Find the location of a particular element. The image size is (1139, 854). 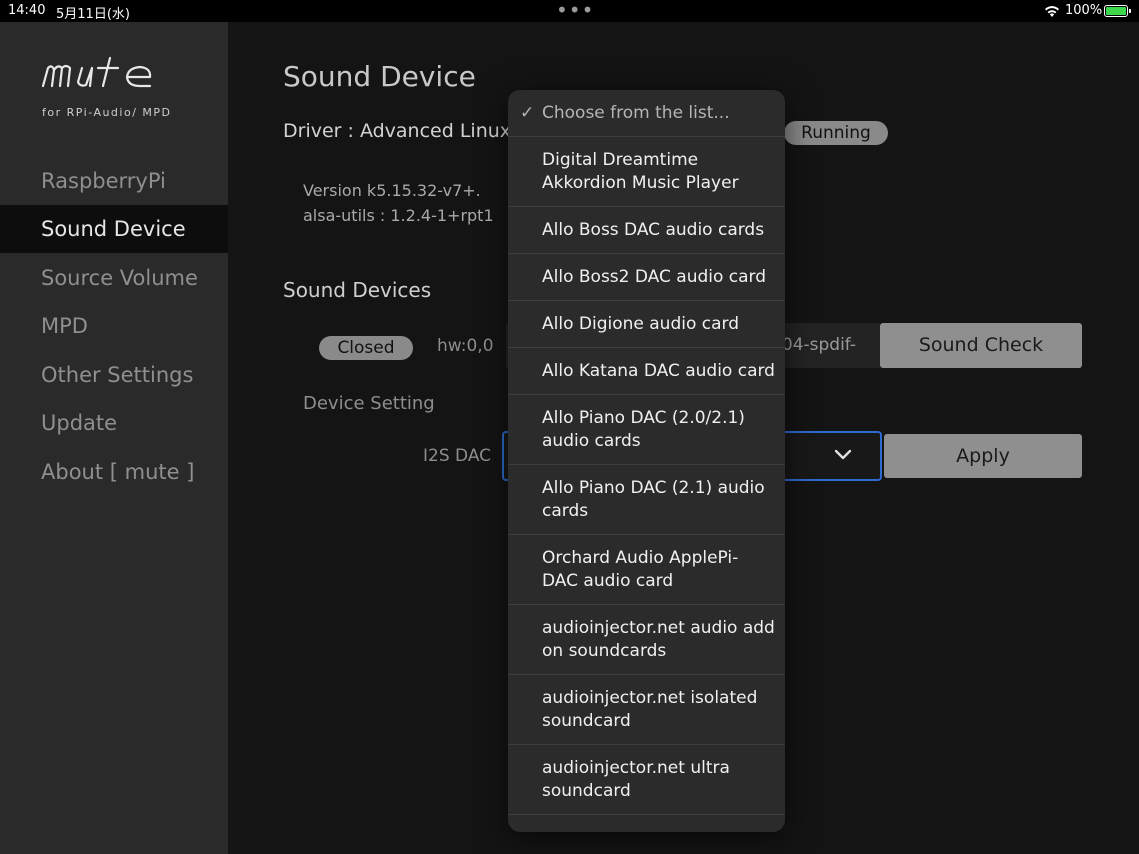

sidebar-item-mpd: MPD is located at coordinates (114, 326).